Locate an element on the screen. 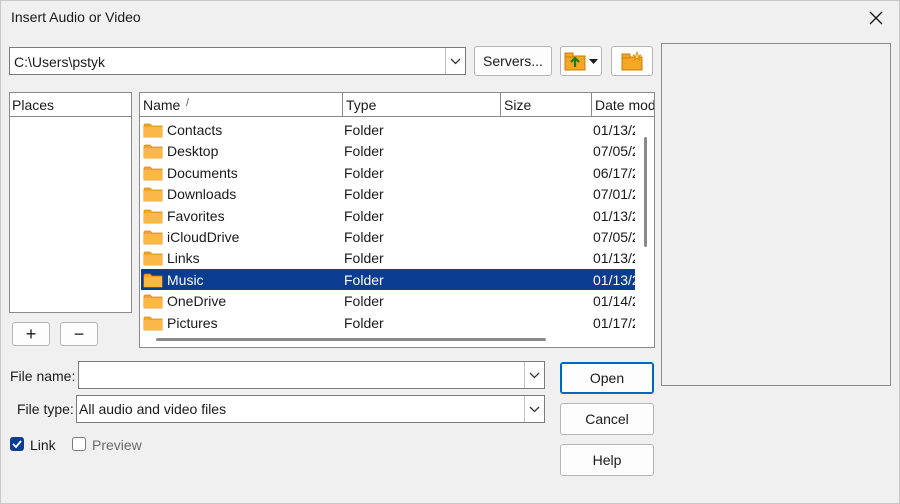 The width and height of the screenshot is (900, 504). file-name-cell: iCloudDrive is located at coordinates (203, 237).